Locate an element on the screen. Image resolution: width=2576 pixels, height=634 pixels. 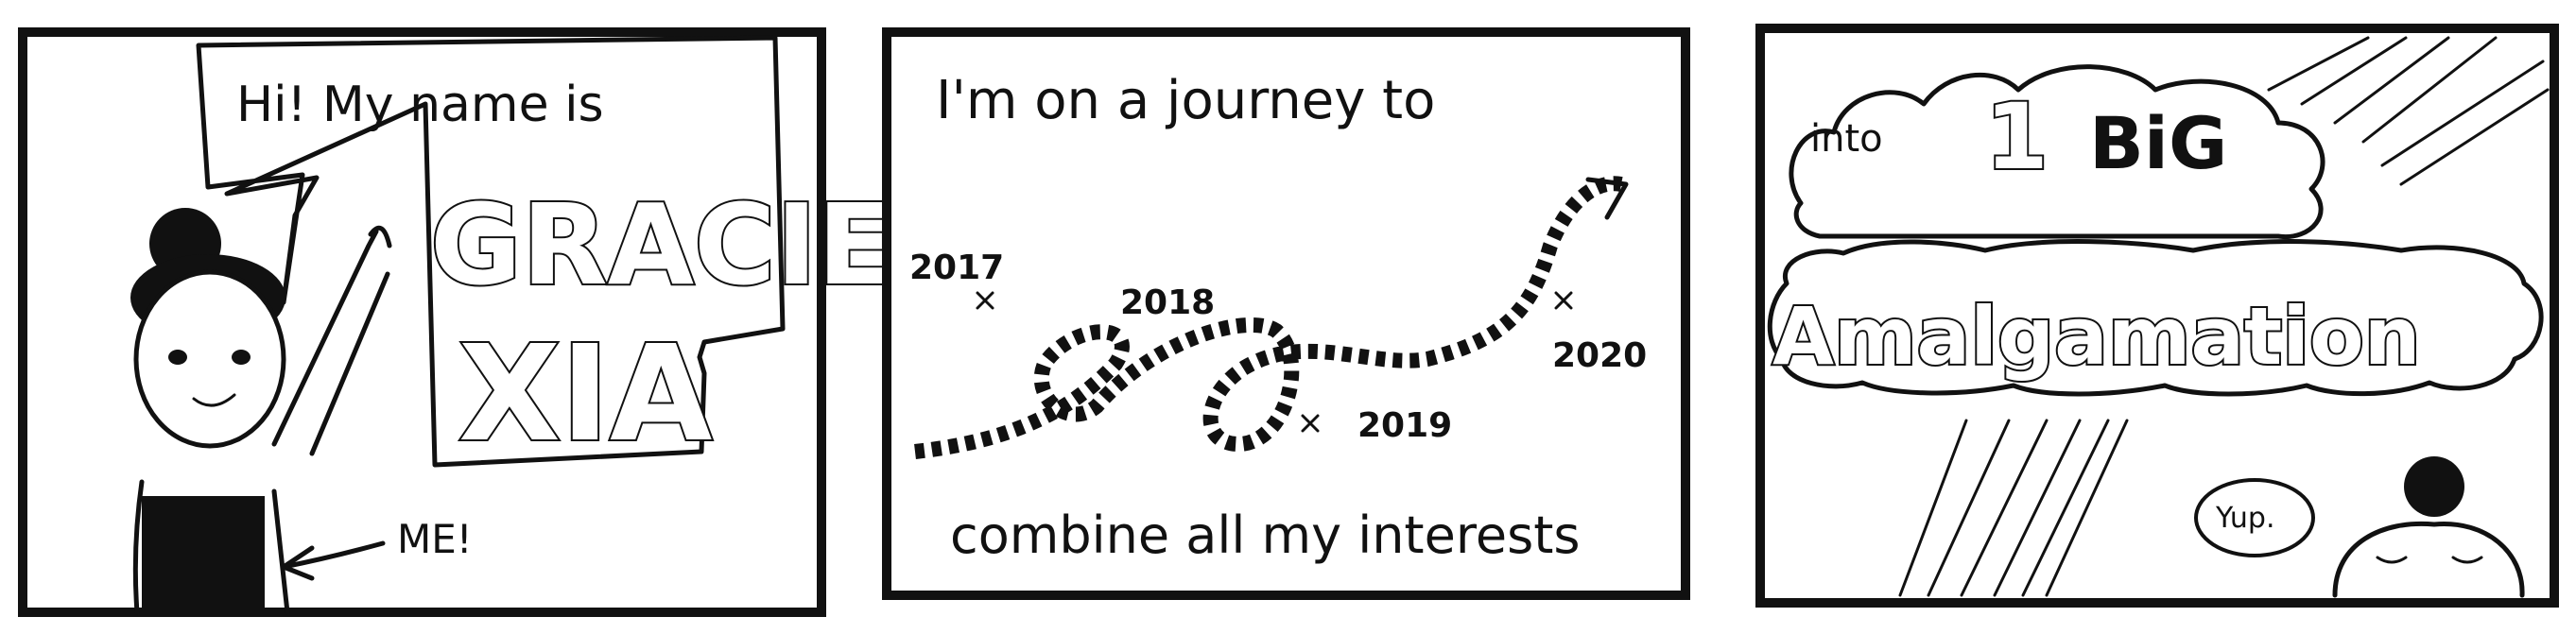
big-text: BiG is located at coordinates (2158, 143).